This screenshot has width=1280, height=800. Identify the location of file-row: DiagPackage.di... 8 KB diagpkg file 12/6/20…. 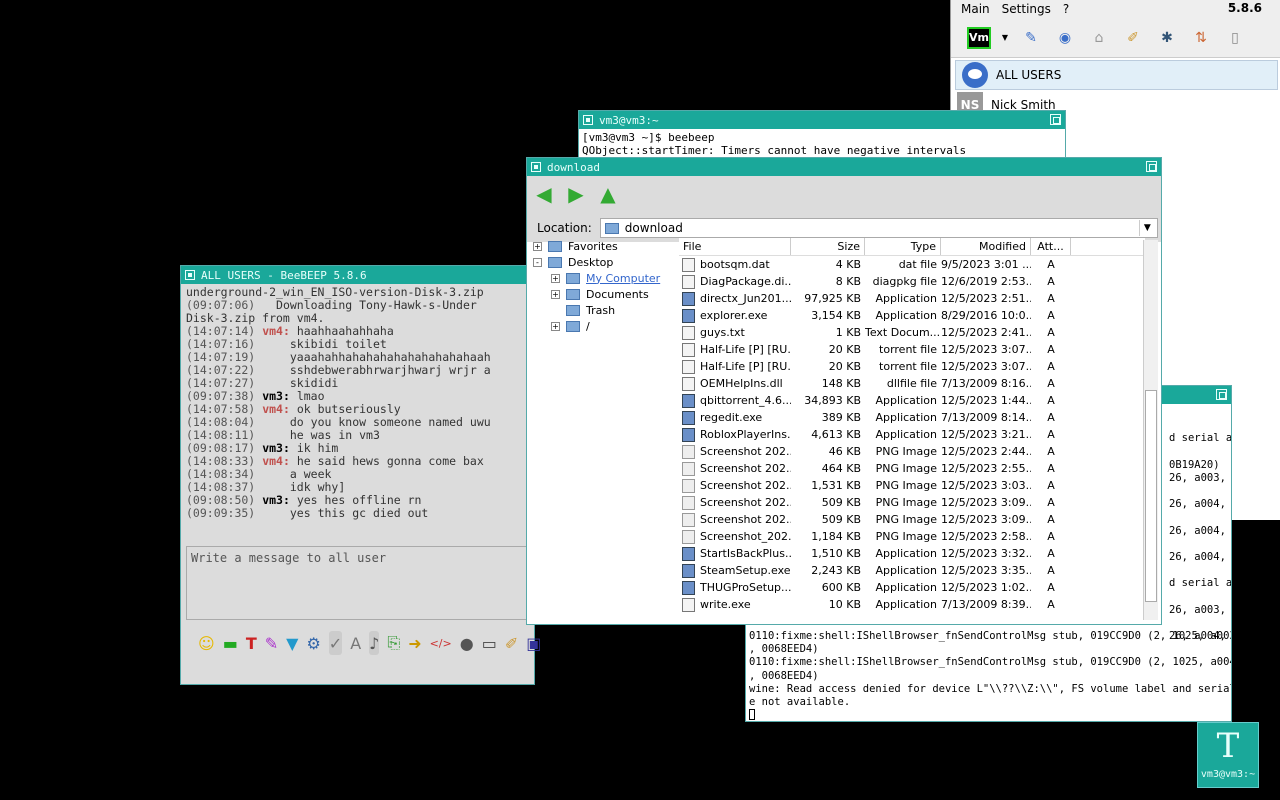
(912, 281).